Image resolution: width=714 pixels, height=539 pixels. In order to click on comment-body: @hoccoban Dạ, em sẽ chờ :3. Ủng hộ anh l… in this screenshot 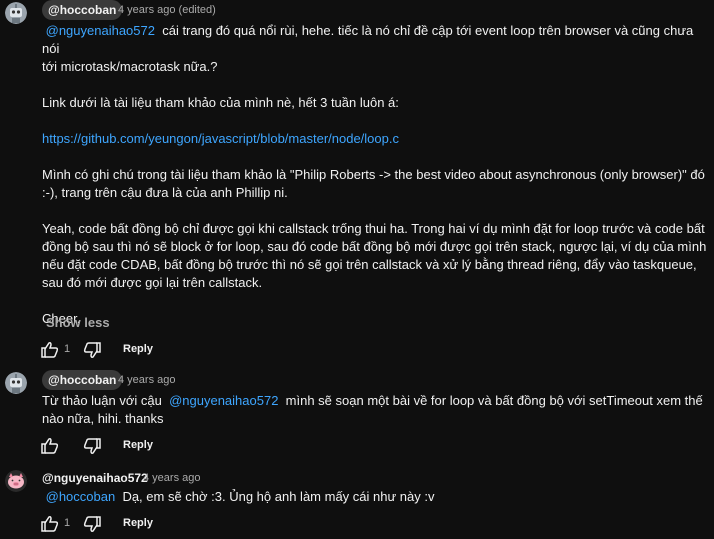, I will do `click(377, 497)`.